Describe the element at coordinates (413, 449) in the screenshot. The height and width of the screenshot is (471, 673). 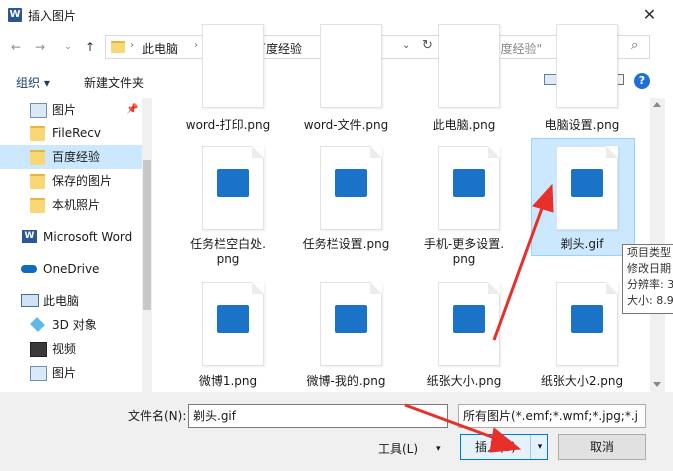
I see `tools-menu: 工具(L) ▾` at that location.